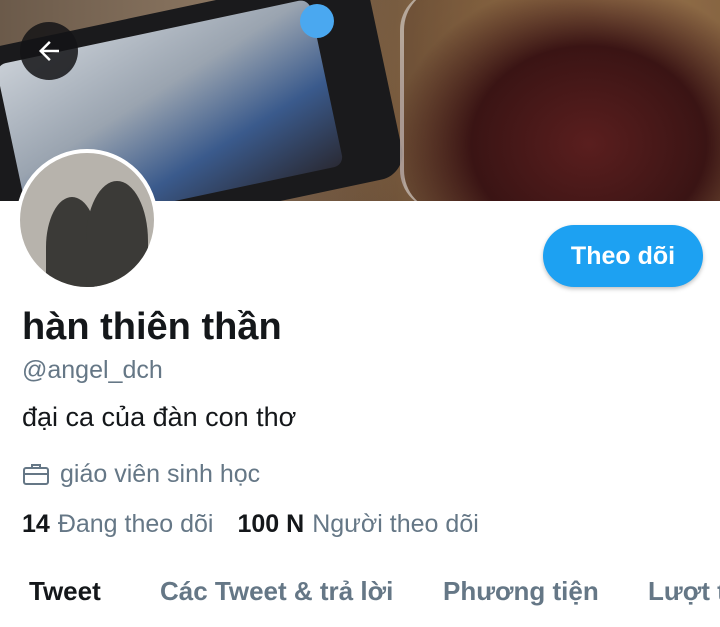 The width and height of the screenshot is (720, 627). What do you see at coordinates (521, 591) in the screenshot?
I see `tab-media: Phương tiện` at bounding box center [521, 591].